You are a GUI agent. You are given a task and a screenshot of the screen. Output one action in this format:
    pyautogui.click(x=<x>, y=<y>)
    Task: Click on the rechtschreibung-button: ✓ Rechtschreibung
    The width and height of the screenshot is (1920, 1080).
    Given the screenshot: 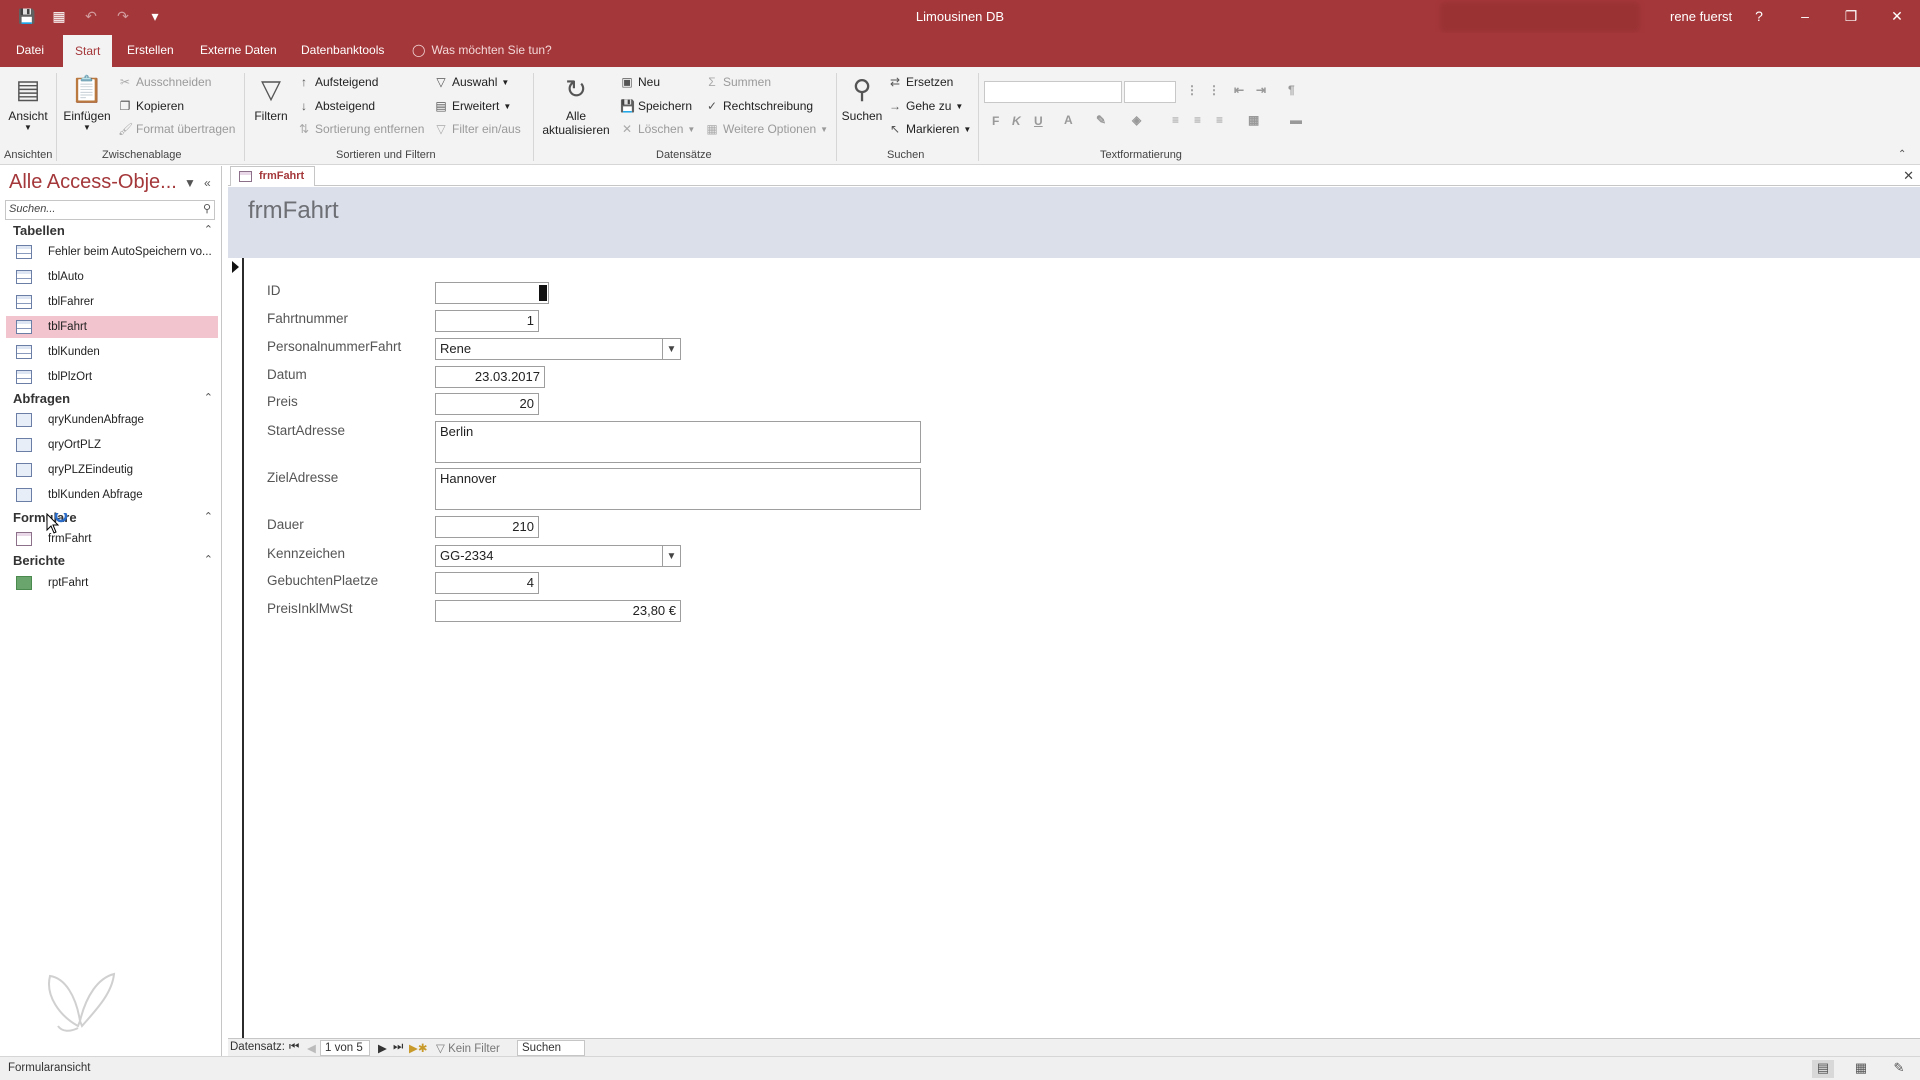 What is the action you would take?
    pyautogui.click(x=759, y=106)
    